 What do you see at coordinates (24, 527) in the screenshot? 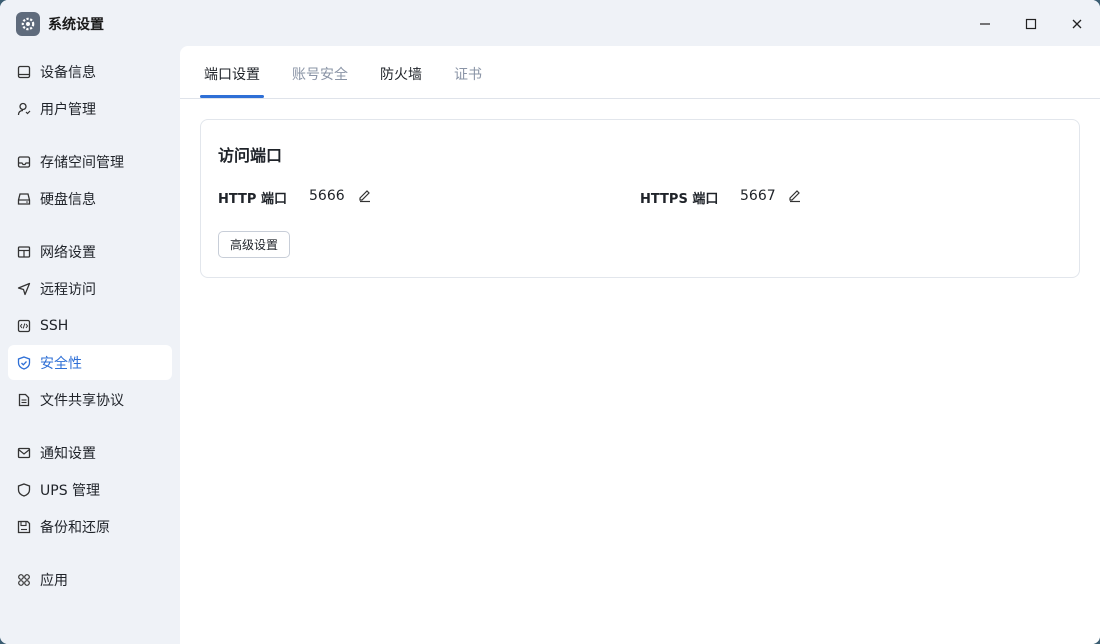
I see `save-icon` at bounding box center [24, 527].